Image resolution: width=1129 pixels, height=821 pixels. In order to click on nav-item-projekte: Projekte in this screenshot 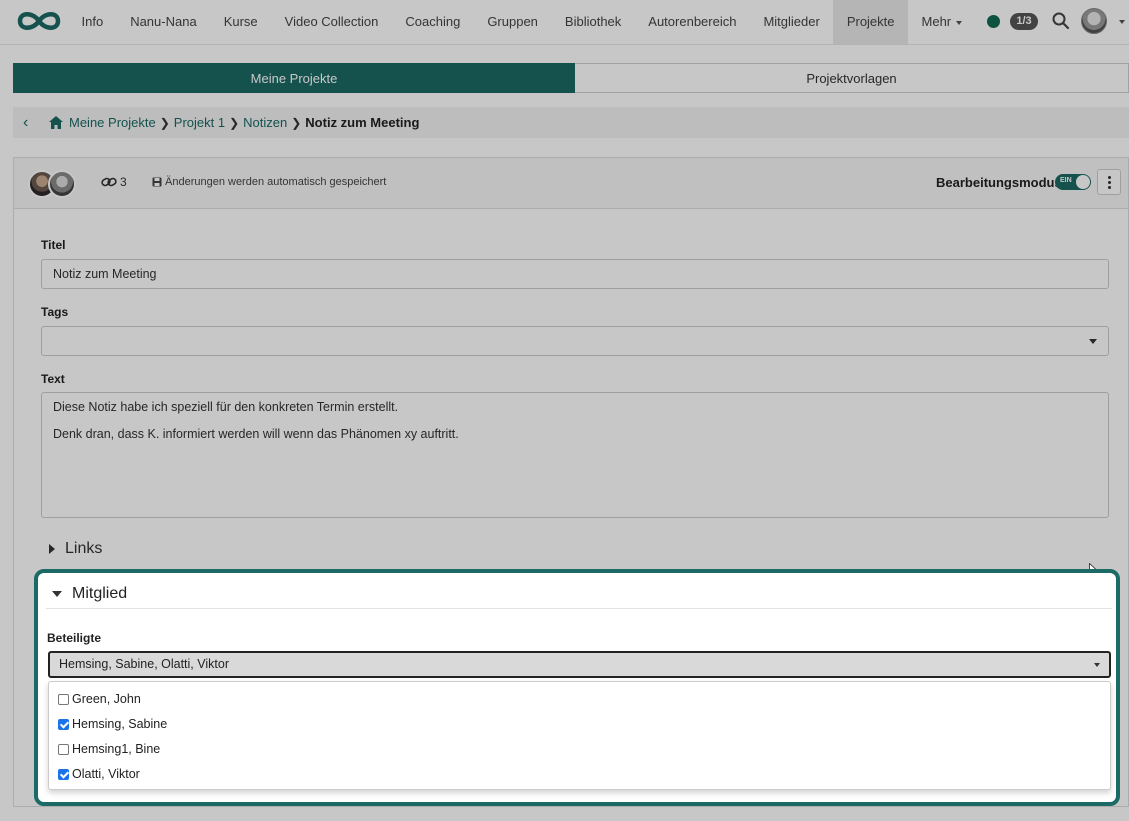, I will do `click(871, 22)`.